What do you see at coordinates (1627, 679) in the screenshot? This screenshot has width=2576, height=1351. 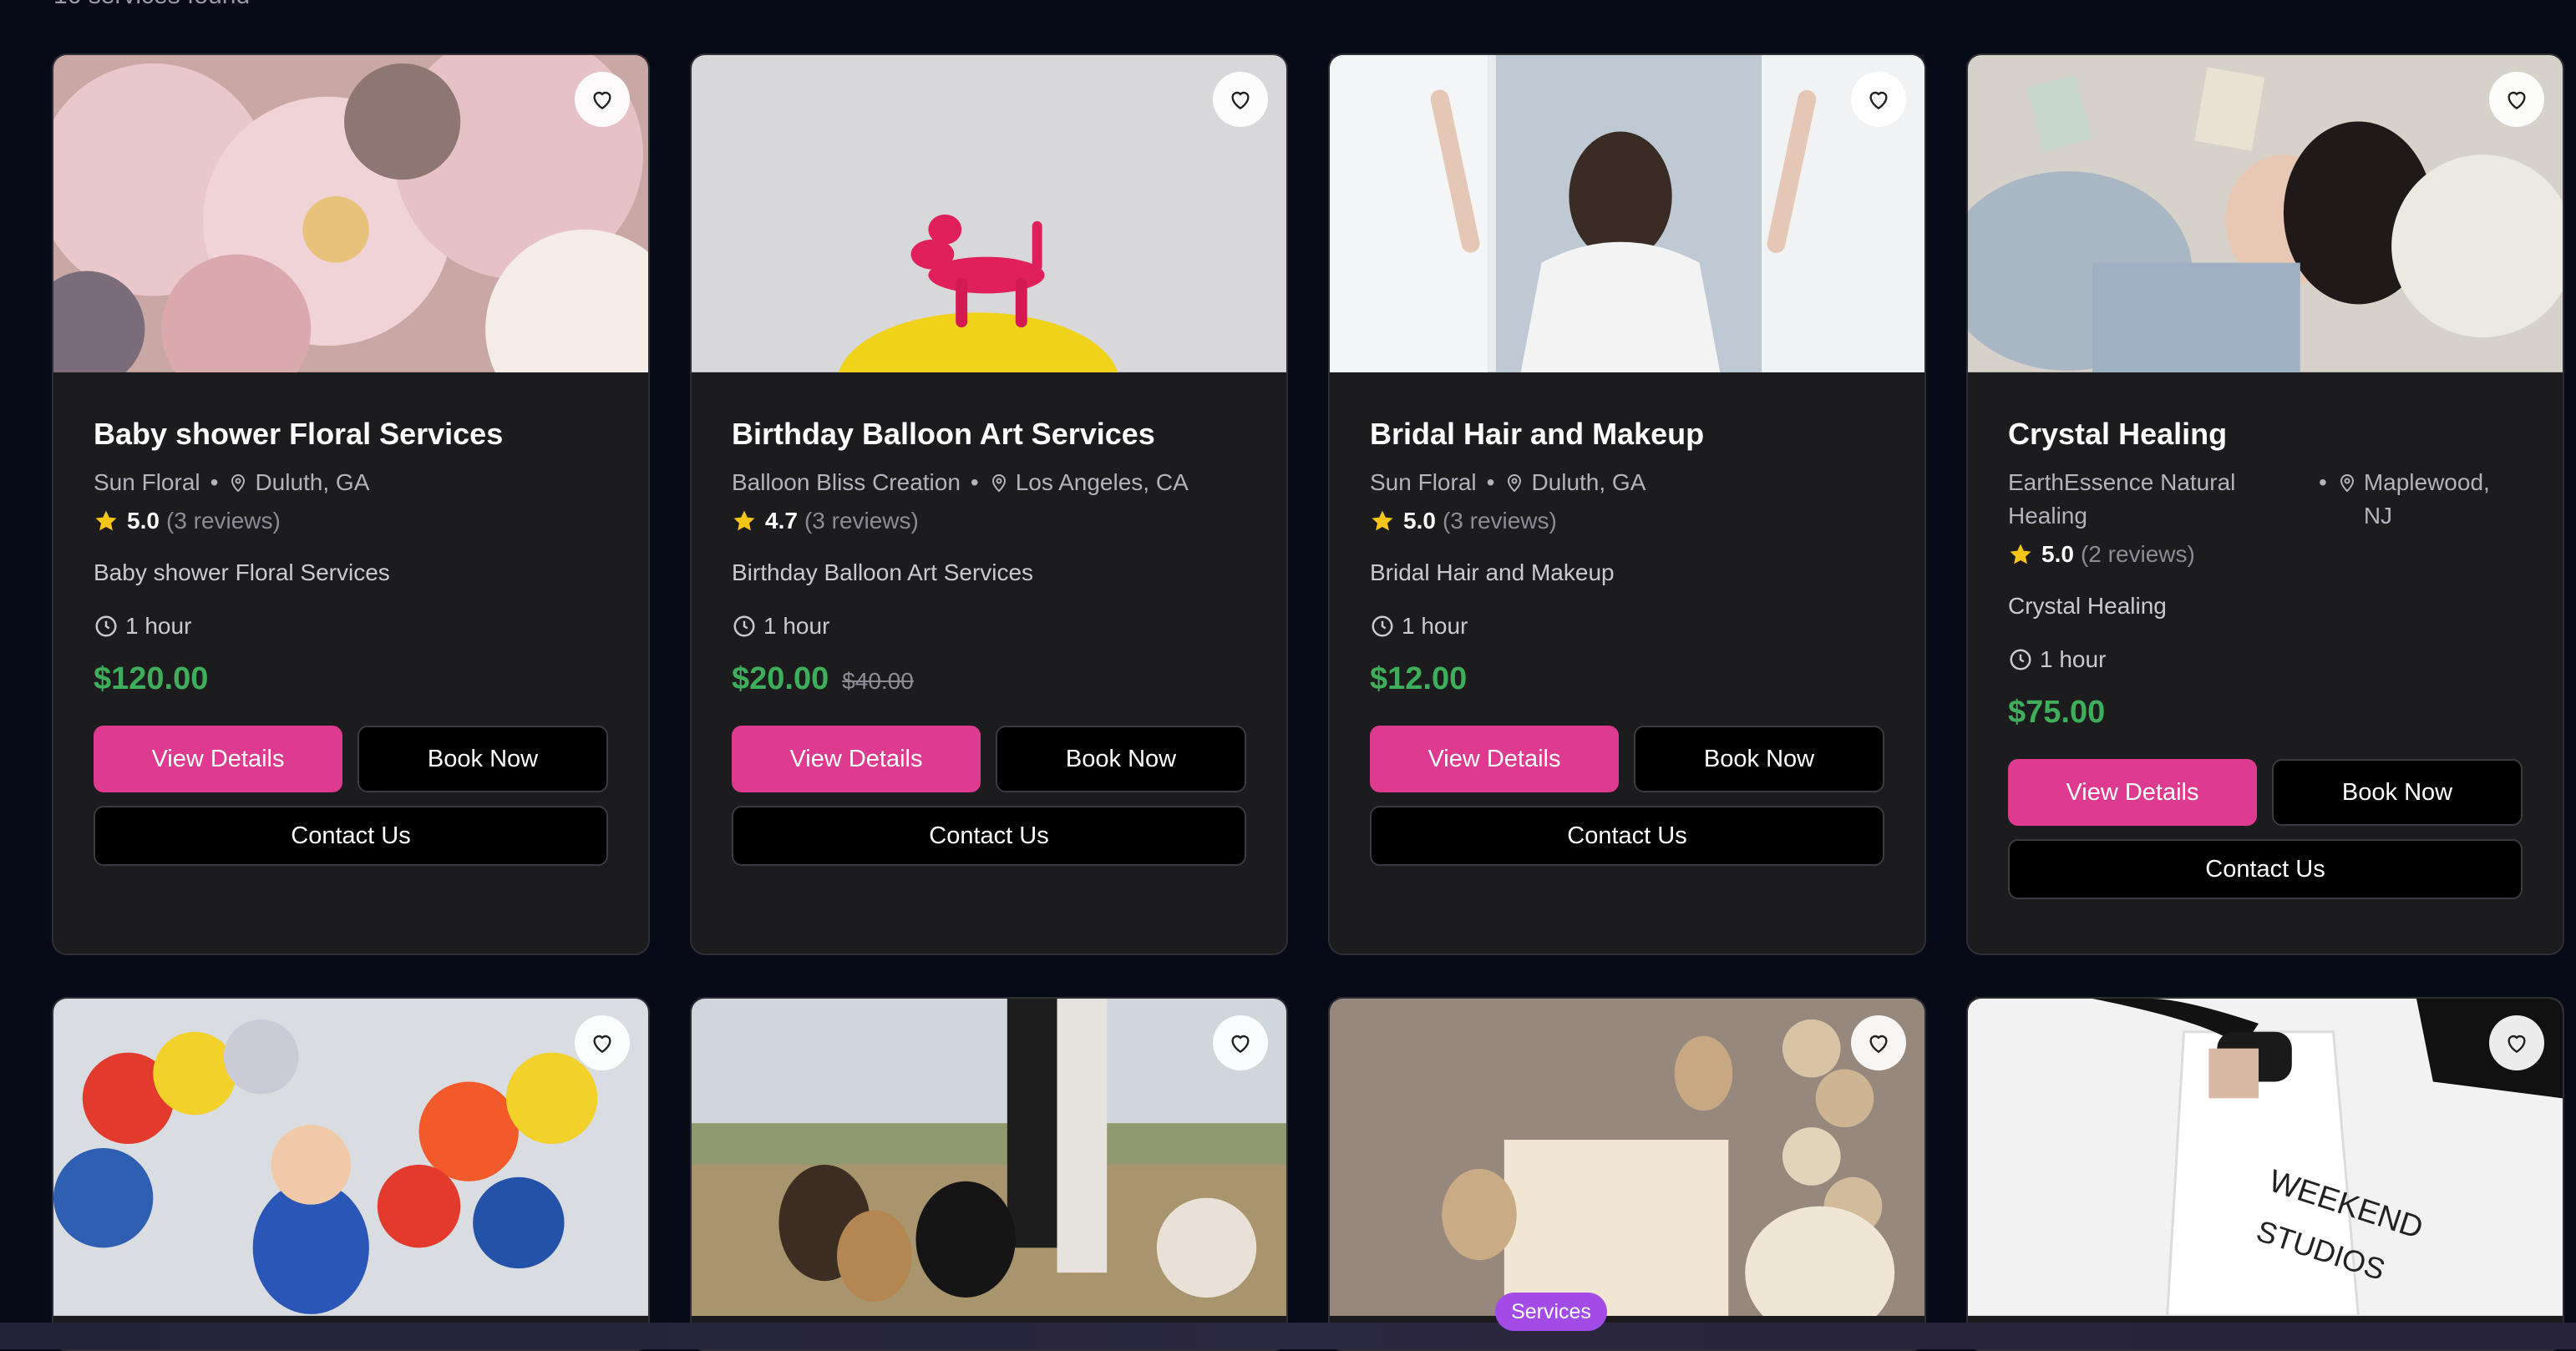 I see `price-row: $12.00` at bounding box center [1627, 679].